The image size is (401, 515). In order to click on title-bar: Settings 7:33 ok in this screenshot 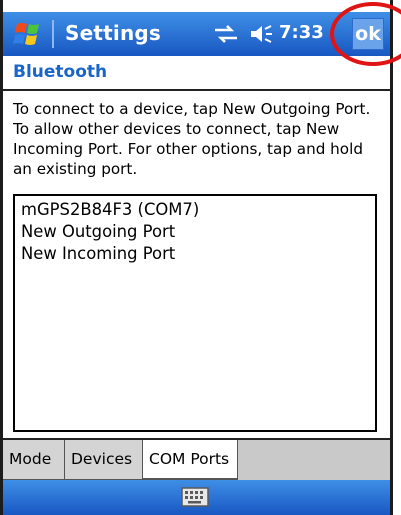, I will do `click(196, 34)`.